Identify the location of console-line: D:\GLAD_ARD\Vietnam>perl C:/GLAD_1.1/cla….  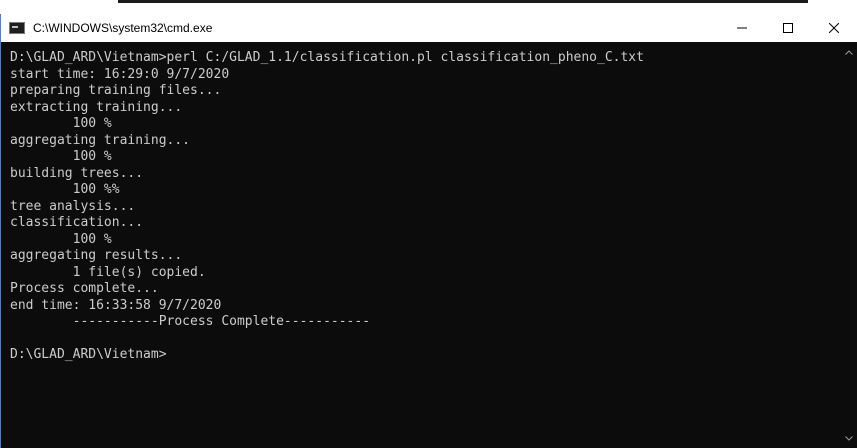
(327, 57).